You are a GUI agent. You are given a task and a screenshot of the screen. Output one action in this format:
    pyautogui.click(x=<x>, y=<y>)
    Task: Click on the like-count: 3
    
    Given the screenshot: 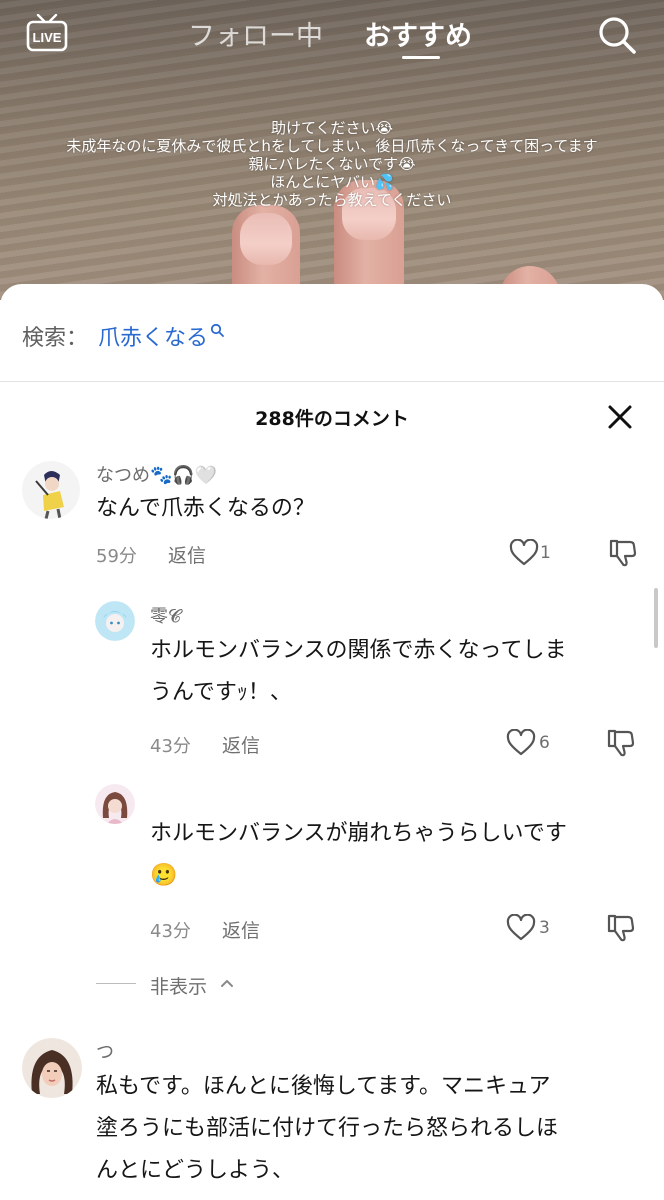 What is the action you would take?
    pyautogui.click(x=544, y=928)
    